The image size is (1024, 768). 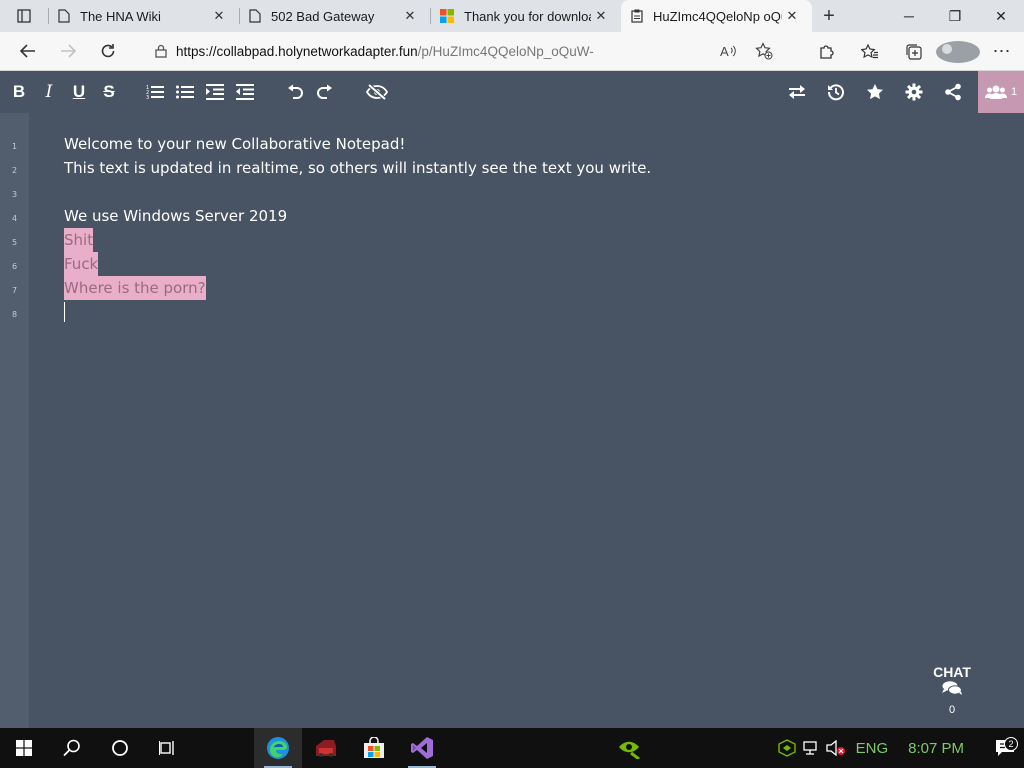 I want to click on back-button, so click(x=28, y=51).